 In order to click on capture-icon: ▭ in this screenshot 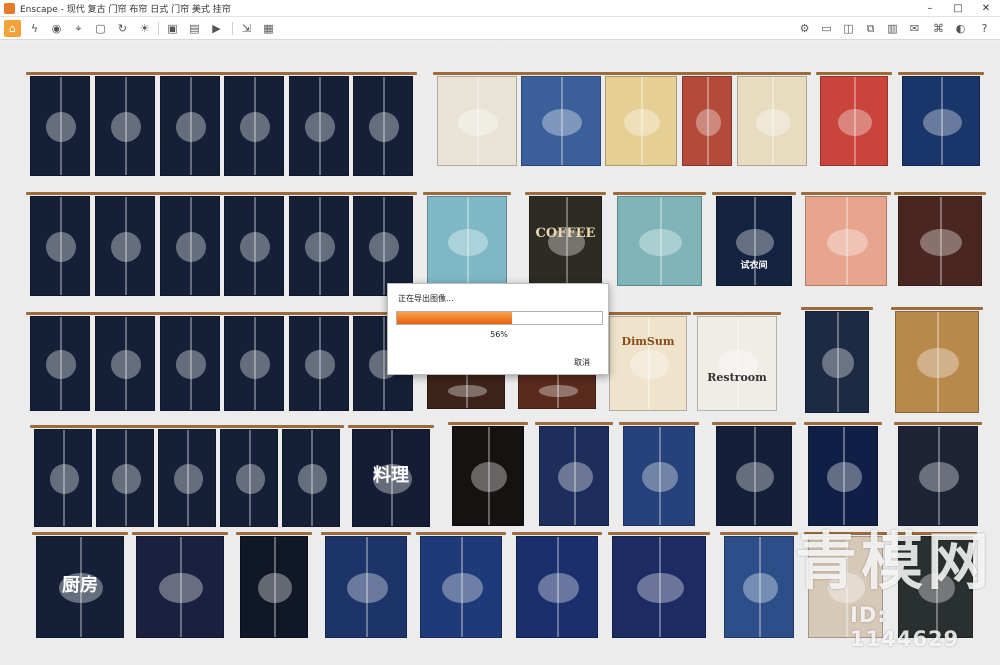, I will do `click(826, 28)`.